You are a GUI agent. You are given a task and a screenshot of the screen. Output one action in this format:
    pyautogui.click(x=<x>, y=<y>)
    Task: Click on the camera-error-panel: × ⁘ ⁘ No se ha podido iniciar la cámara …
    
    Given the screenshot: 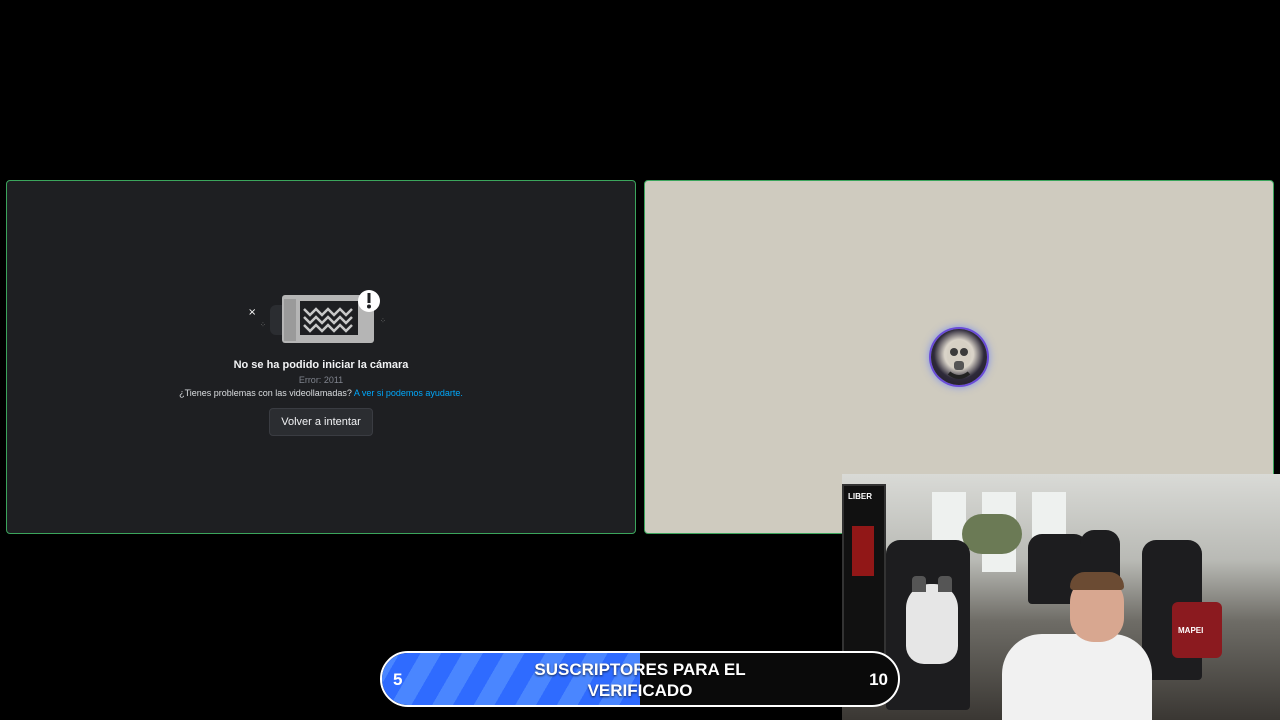 What is the action you would take?
    pyautogui.click(x=321, y=361)
    